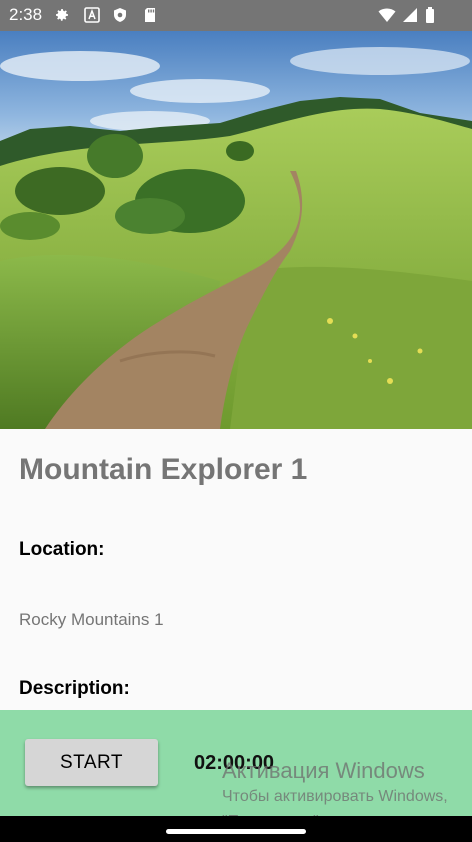 The image size is (472, 842). Describe the element at coordinates (430, 15) in the screenshot. I see `battery-icon` at that location.